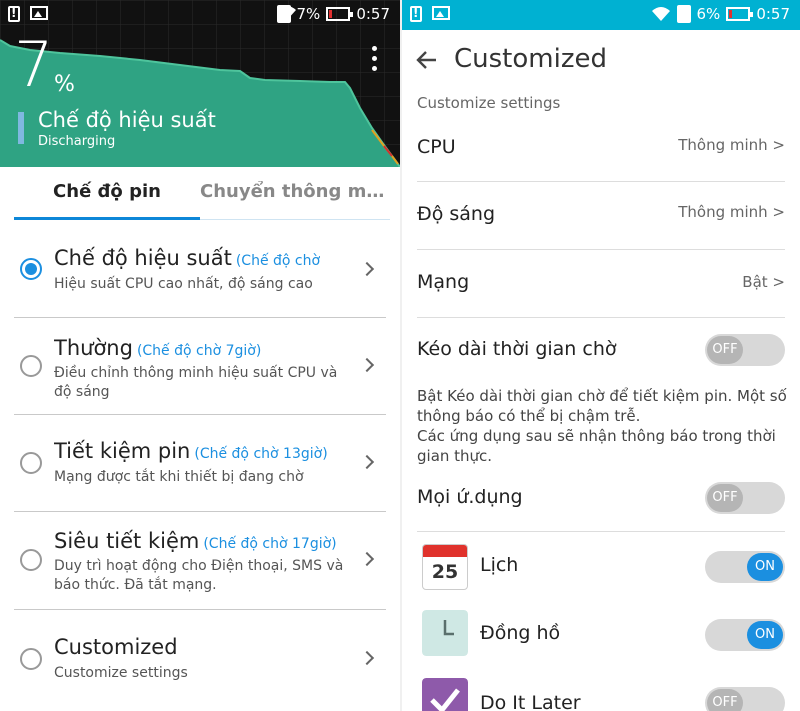 Image resolution: width=800 pixels, height=711 pixels. Describe the element at coordinates (122, 451) in the screenshot. I see `mode-title: Tiết kiệm pin` at that location.